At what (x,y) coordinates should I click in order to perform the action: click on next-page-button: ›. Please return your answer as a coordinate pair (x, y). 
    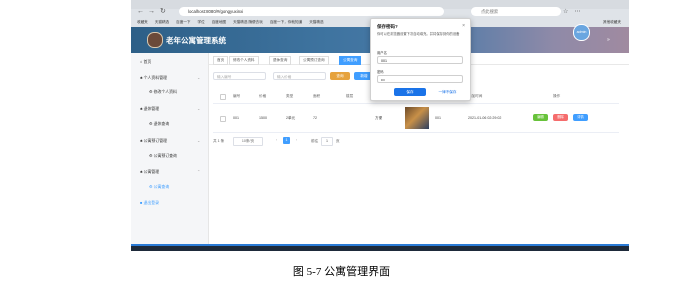
    Looking at the image, I should click on (296, 140).